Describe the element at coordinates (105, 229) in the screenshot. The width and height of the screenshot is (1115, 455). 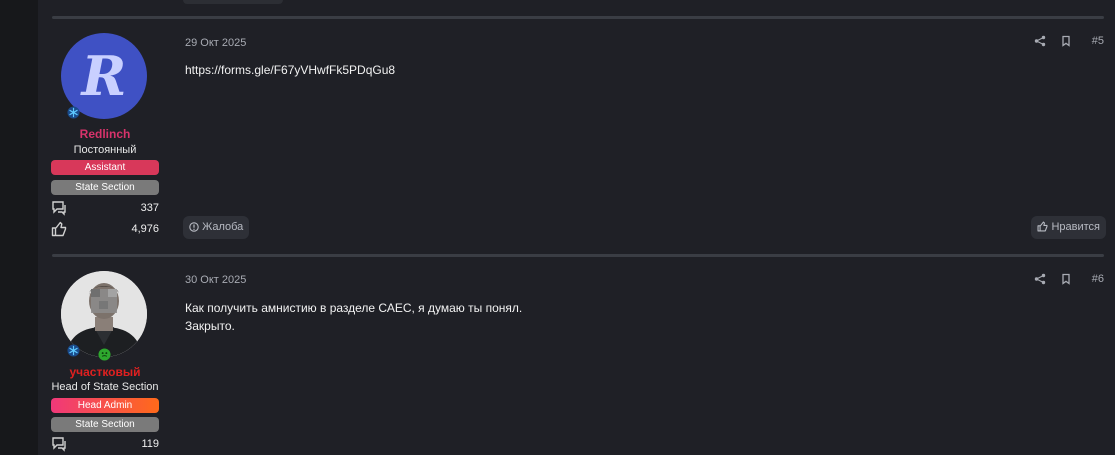
I see `reactions-stat: 4,976` at that location.